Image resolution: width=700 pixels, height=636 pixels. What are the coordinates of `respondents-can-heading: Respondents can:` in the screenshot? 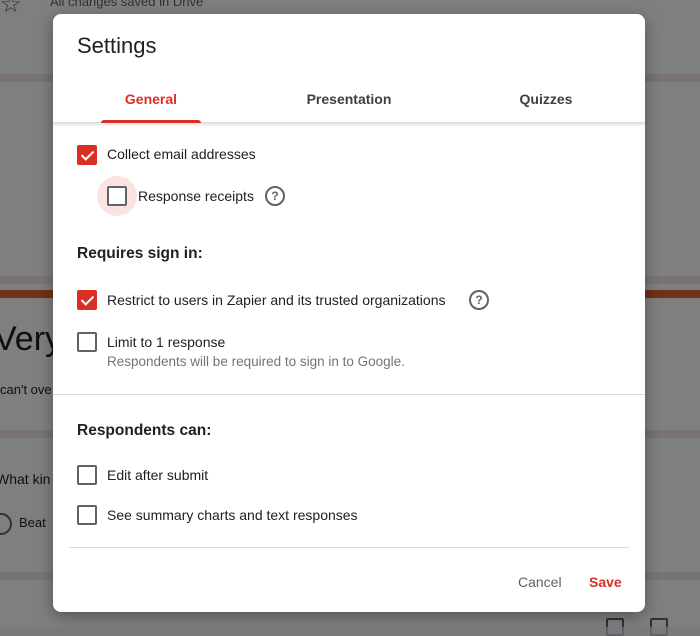 It's located at (144, 430).